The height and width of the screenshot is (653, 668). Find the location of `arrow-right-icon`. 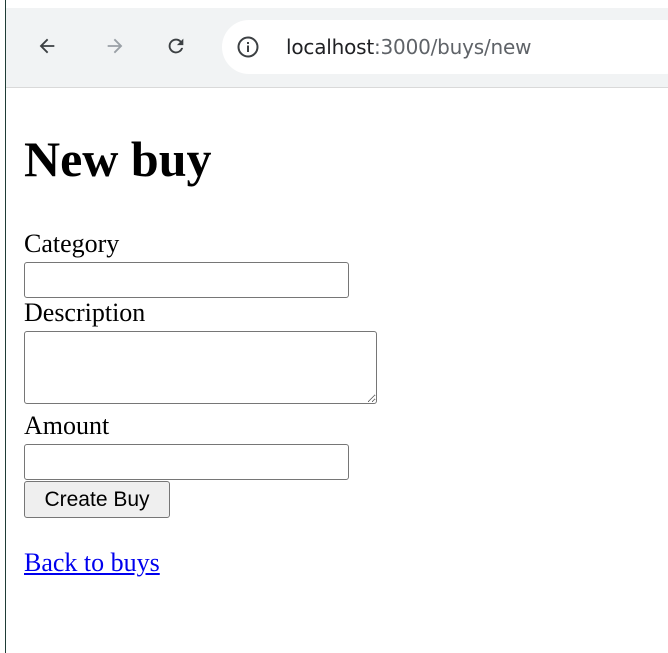

arrow-right-icon is located at coordinates (115, 46).